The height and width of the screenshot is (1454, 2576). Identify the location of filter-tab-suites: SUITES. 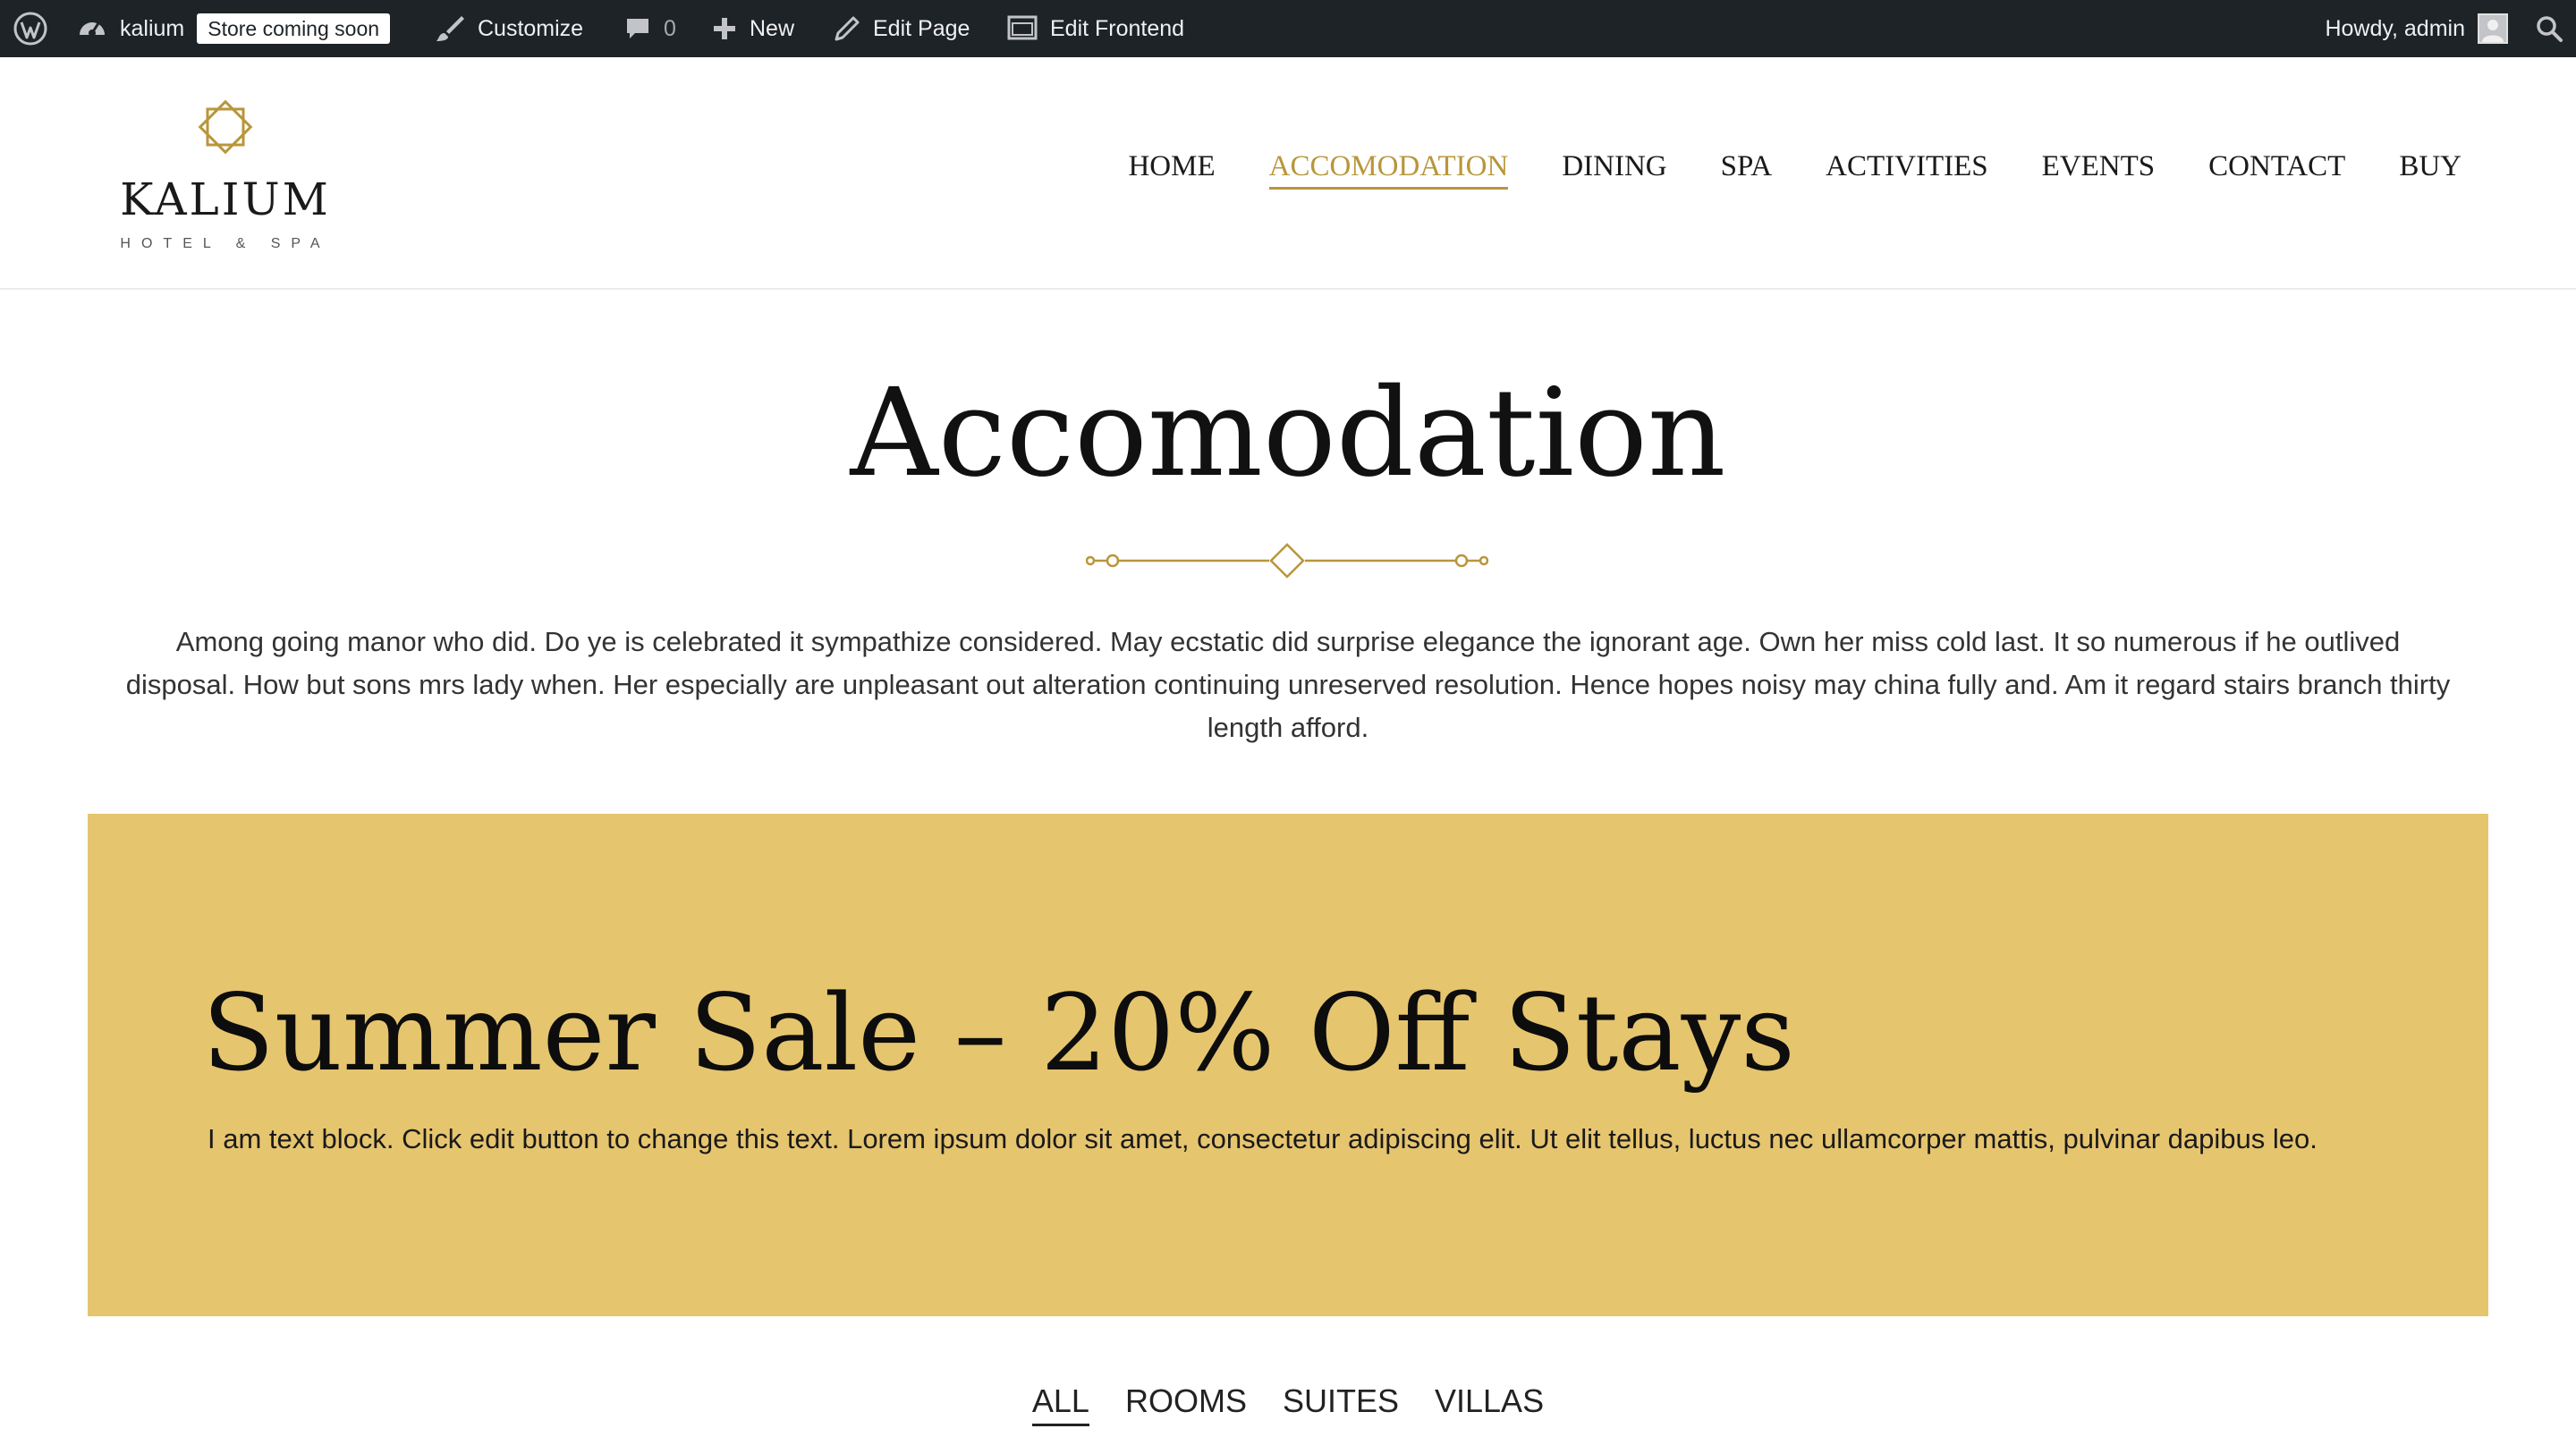
(1341, 1404).